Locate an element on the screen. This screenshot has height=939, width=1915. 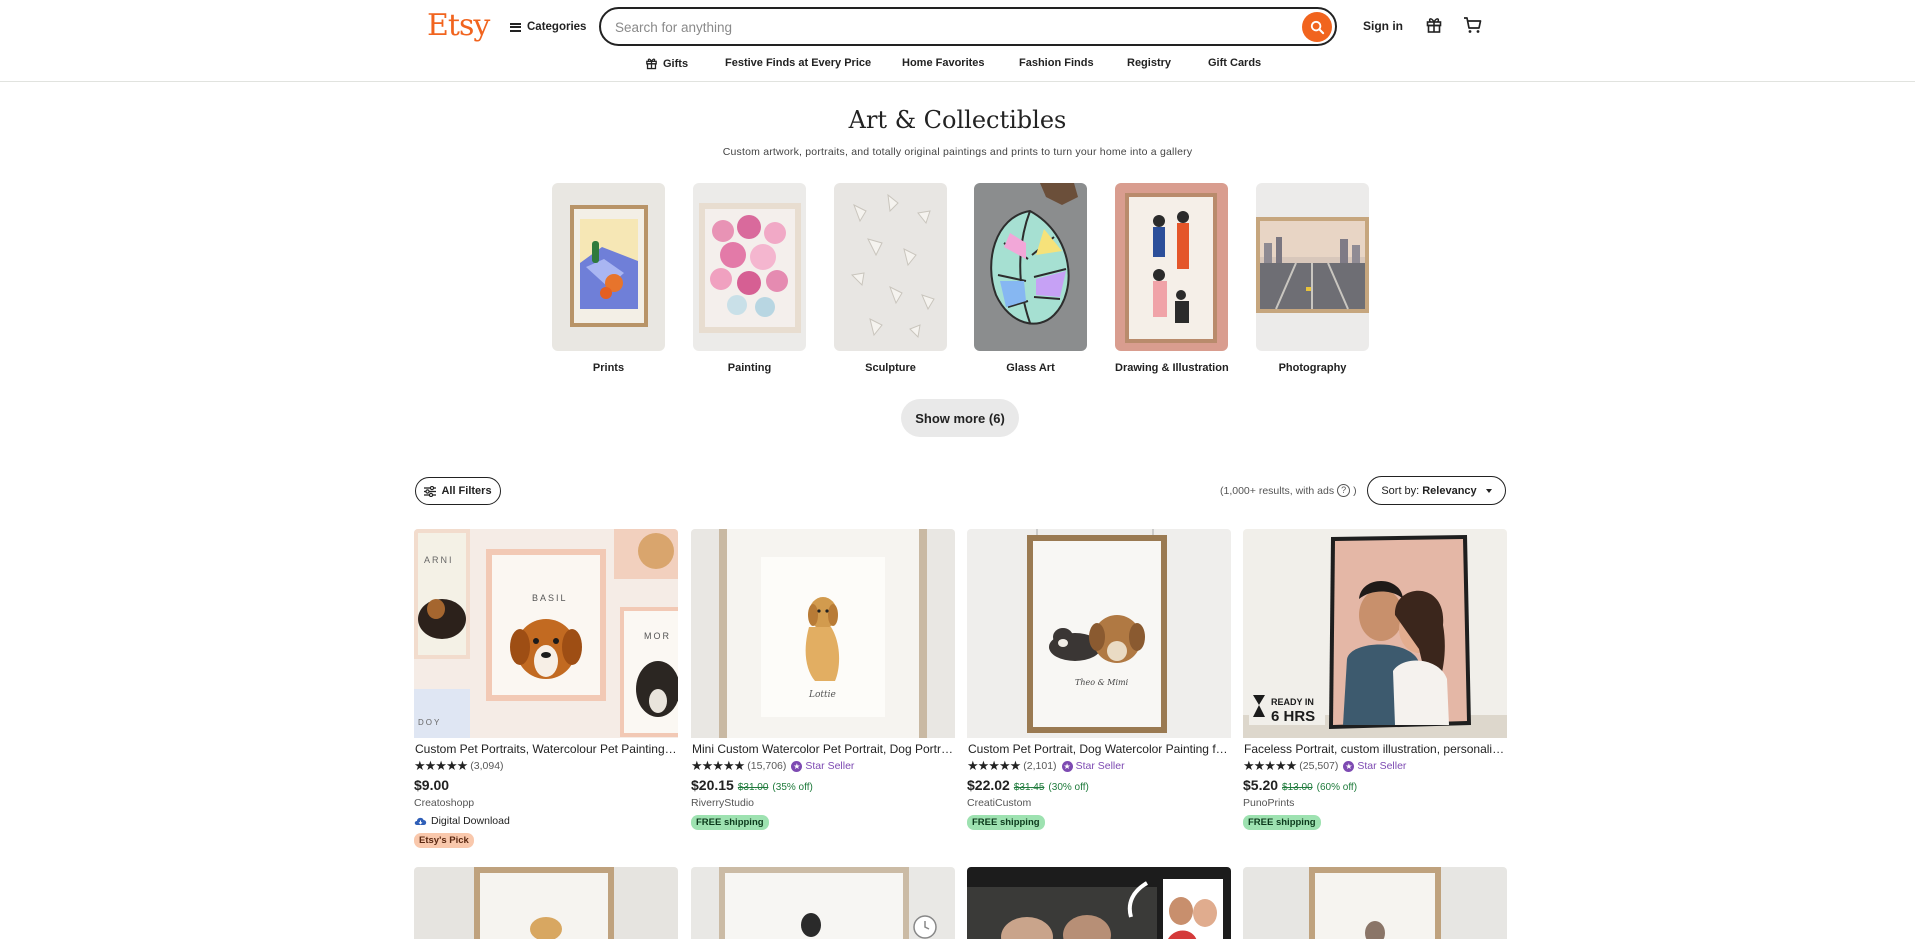
rating-row: ★★★★★ (2,101) ★ Star Seller is located at coordinates (1099, 765).